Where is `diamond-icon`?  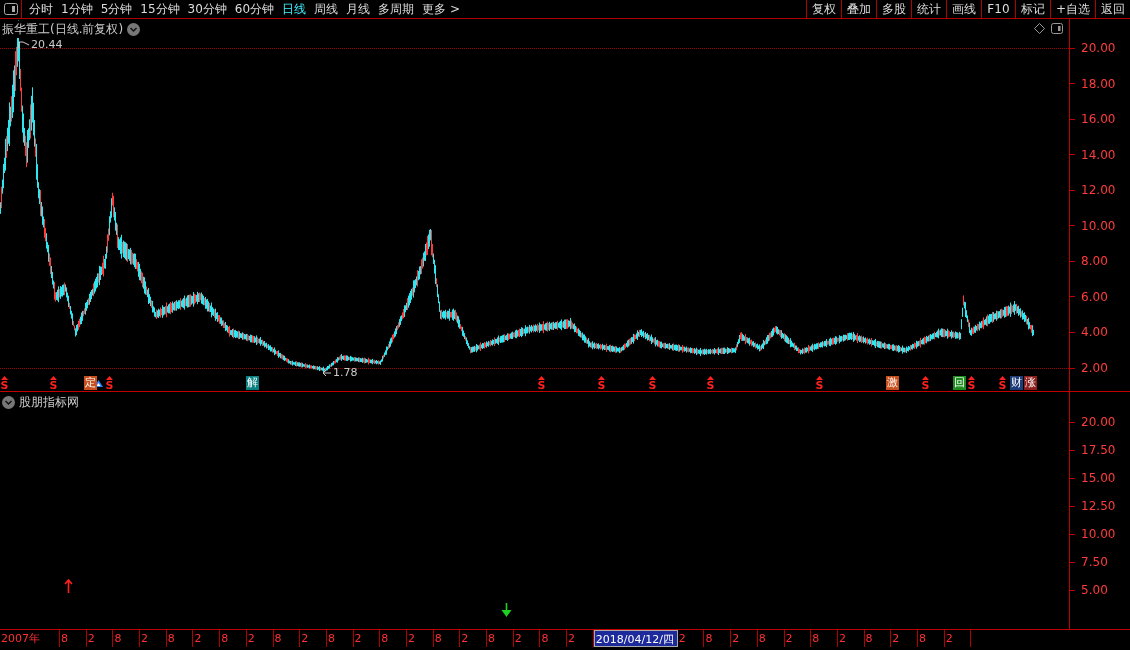
diamond-icon is located at coordinates (1040, 28).